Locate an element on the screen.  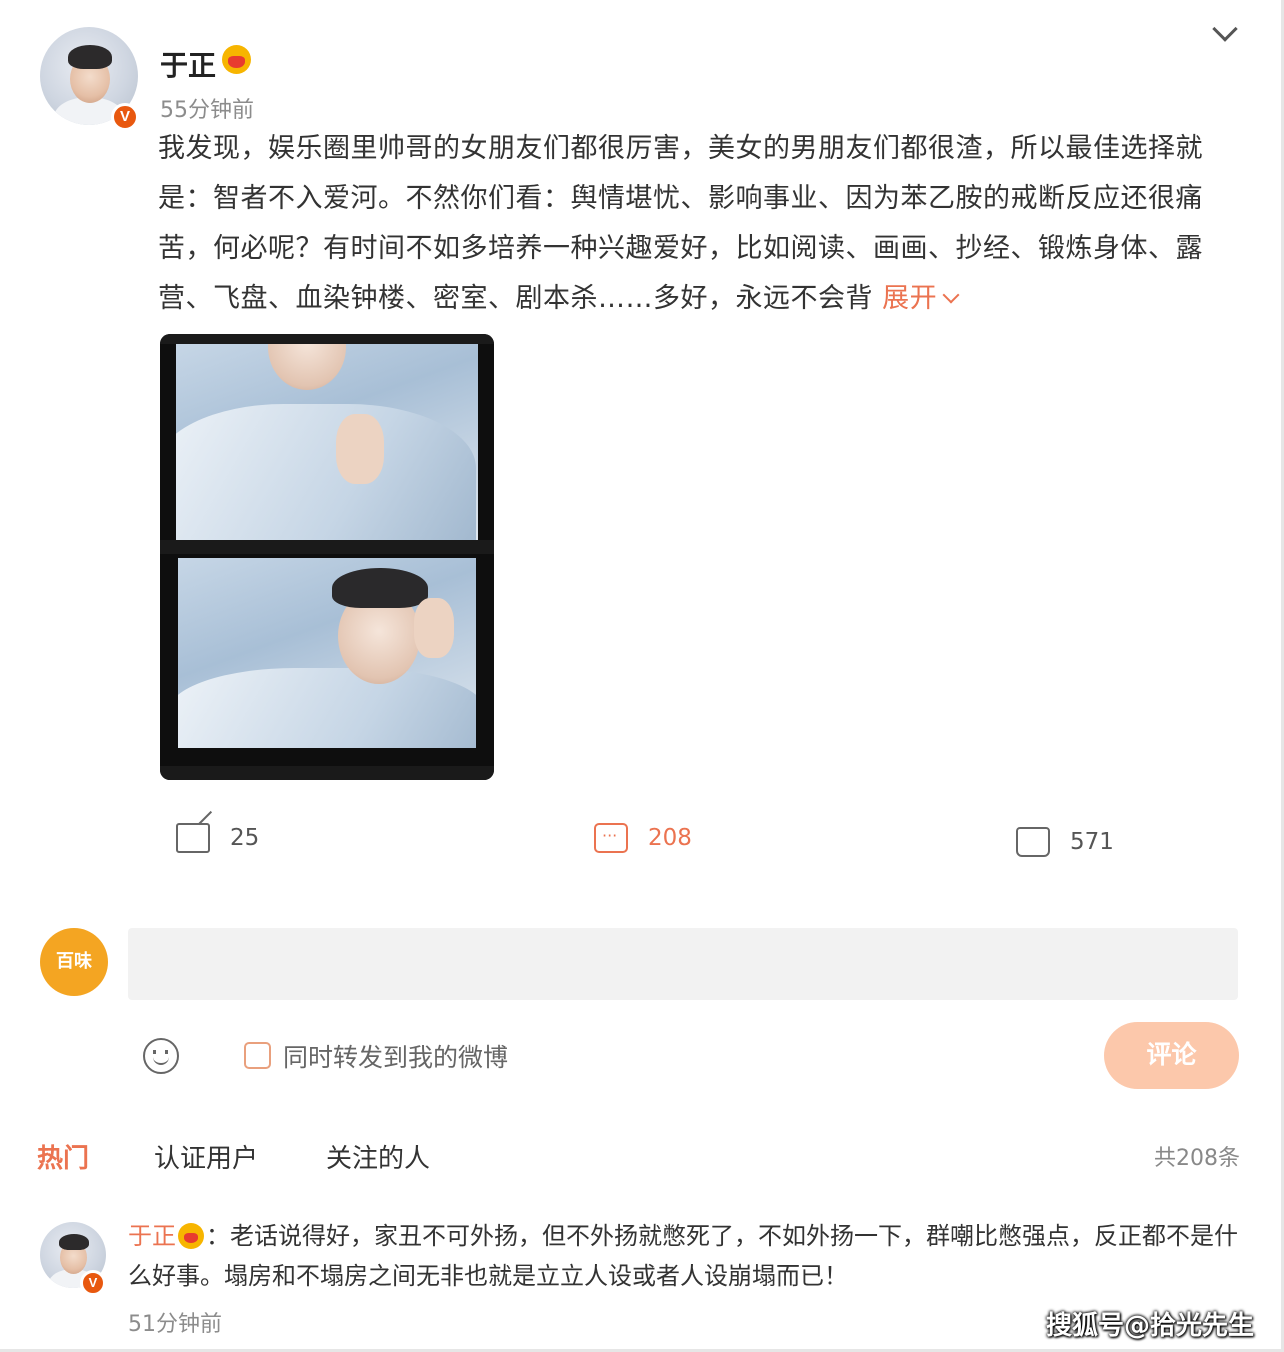
photo-frame-bottom is located at coordinates (327, 653).